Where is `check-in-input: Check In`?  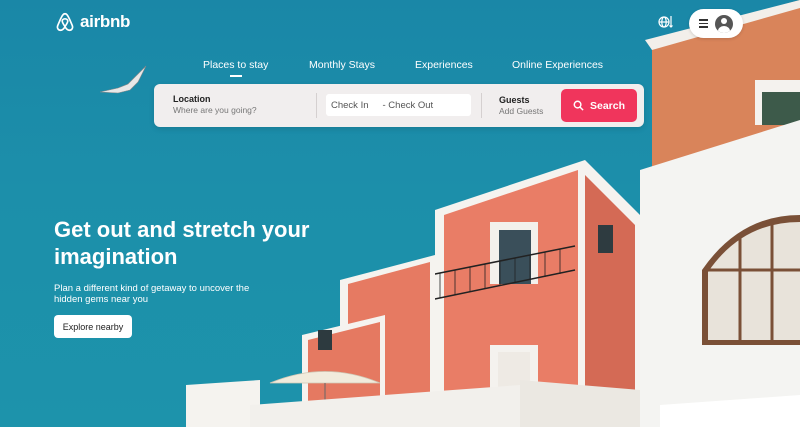 check-in-input: Check In is located at coordinates (350, 105).